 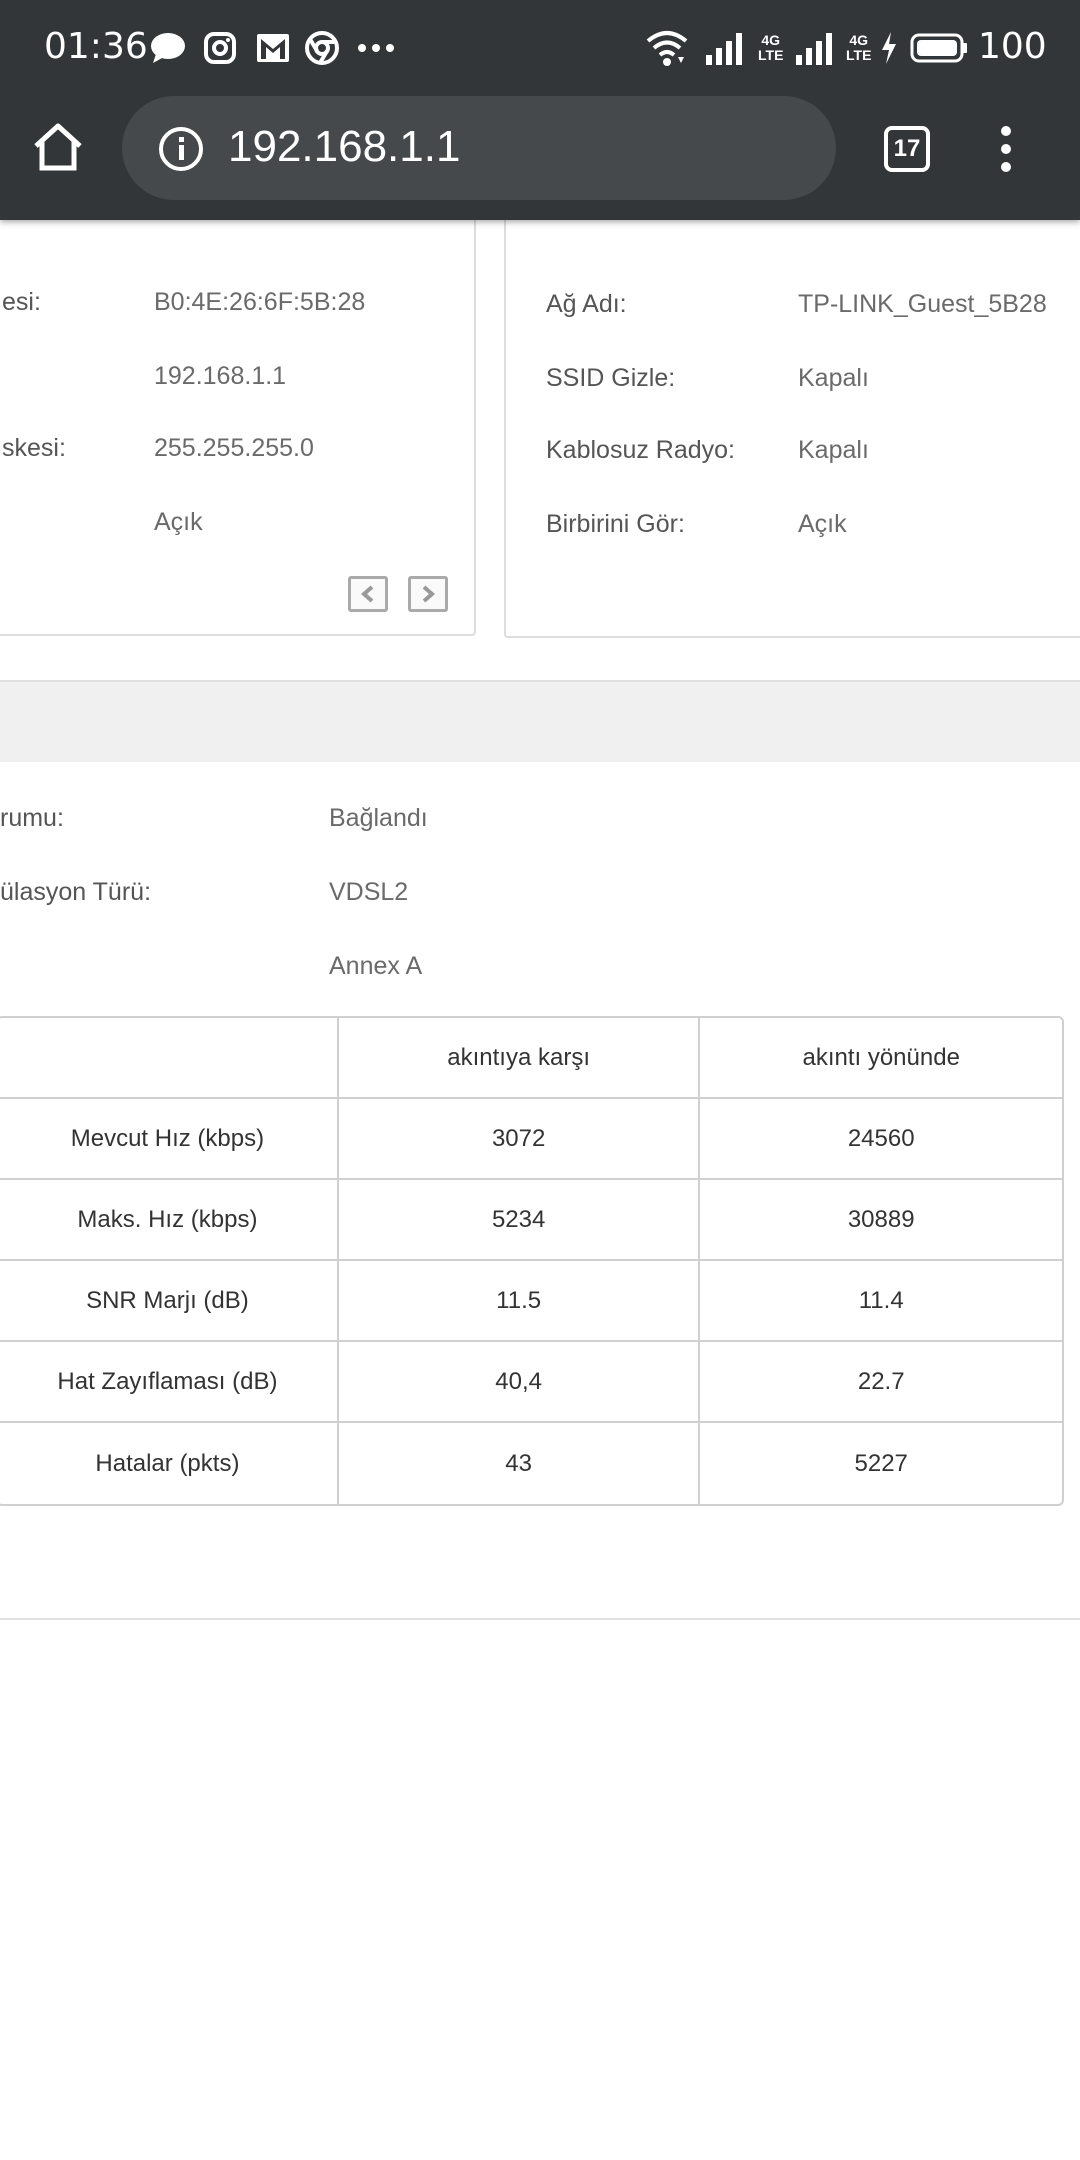 What do you see at coordinates (822, 524) in the screenshot?
I see `guest-value-see-each-other: Açık` at bounding box center [822, 524].